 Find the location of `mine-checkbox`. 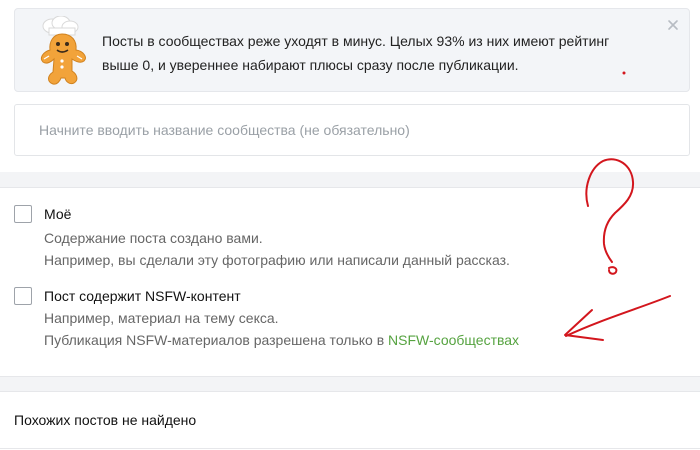

mine-checkbox is located at coordinates (23, 214).